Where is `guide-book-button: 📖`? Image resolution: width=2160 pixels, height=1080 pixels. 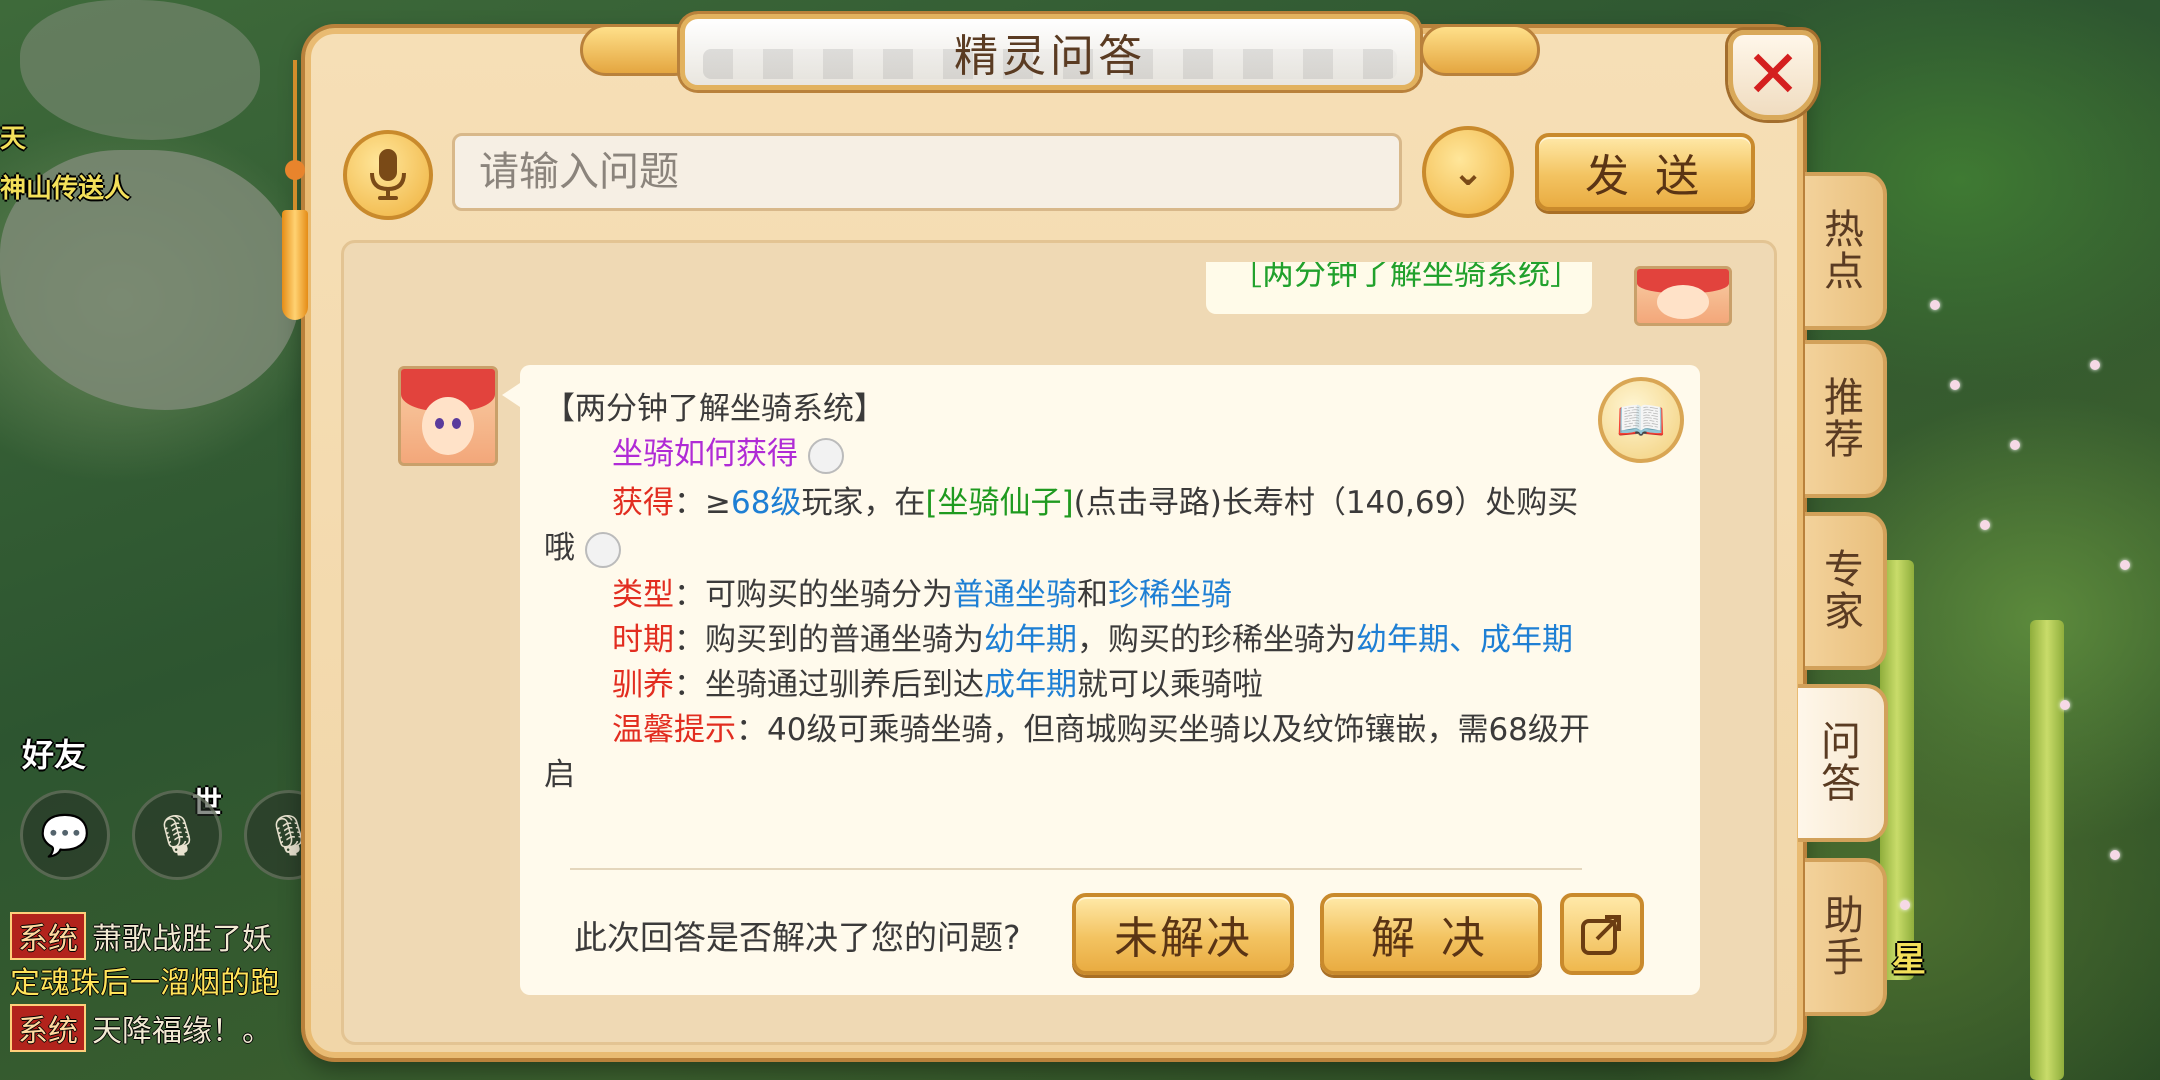
guide-book-button: 📖 is located at coordinates (1641, 420).